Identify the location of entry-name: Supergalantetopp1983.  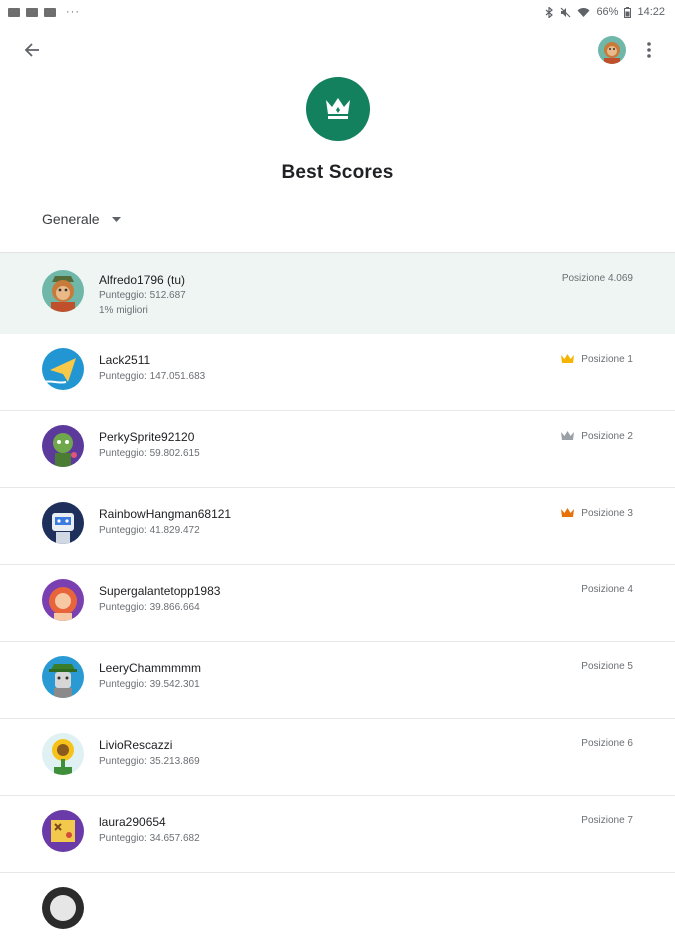
(160, 591).